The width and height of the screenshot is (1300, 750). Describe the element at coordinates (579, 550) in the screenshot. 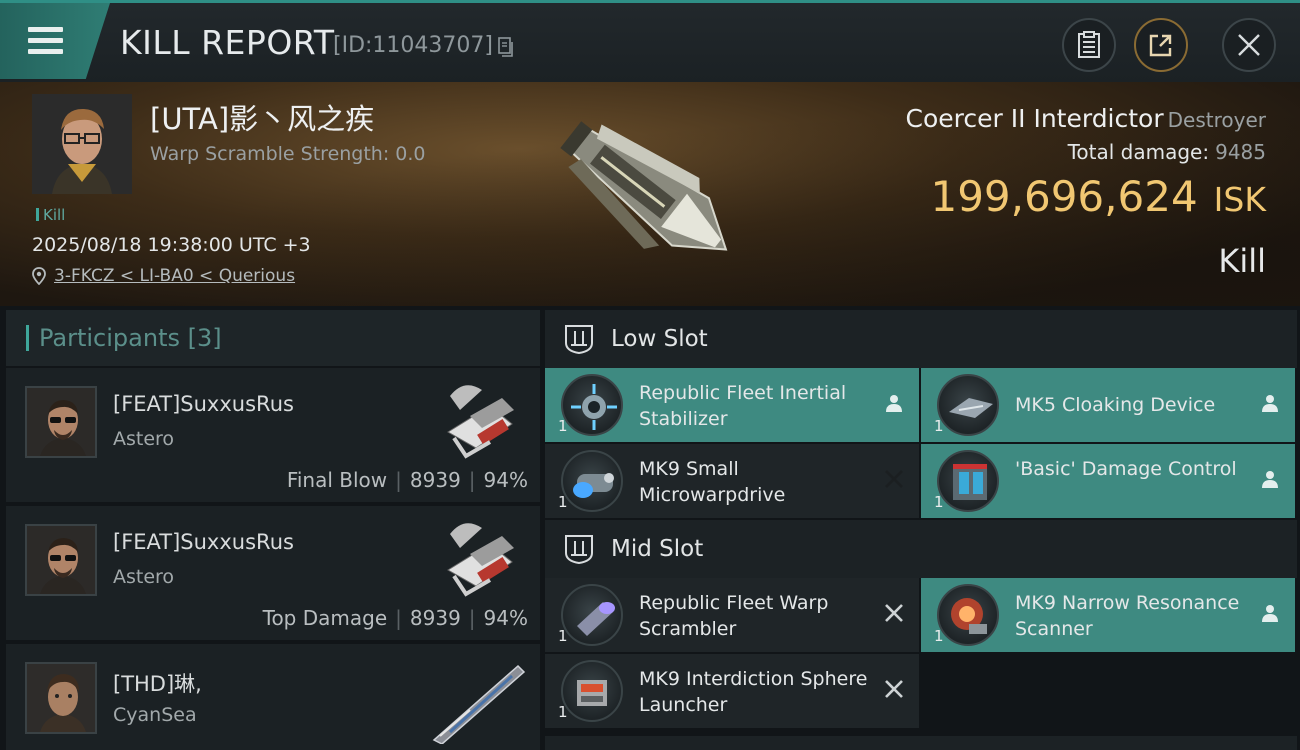

I see `mid-slot-icon` at that location.